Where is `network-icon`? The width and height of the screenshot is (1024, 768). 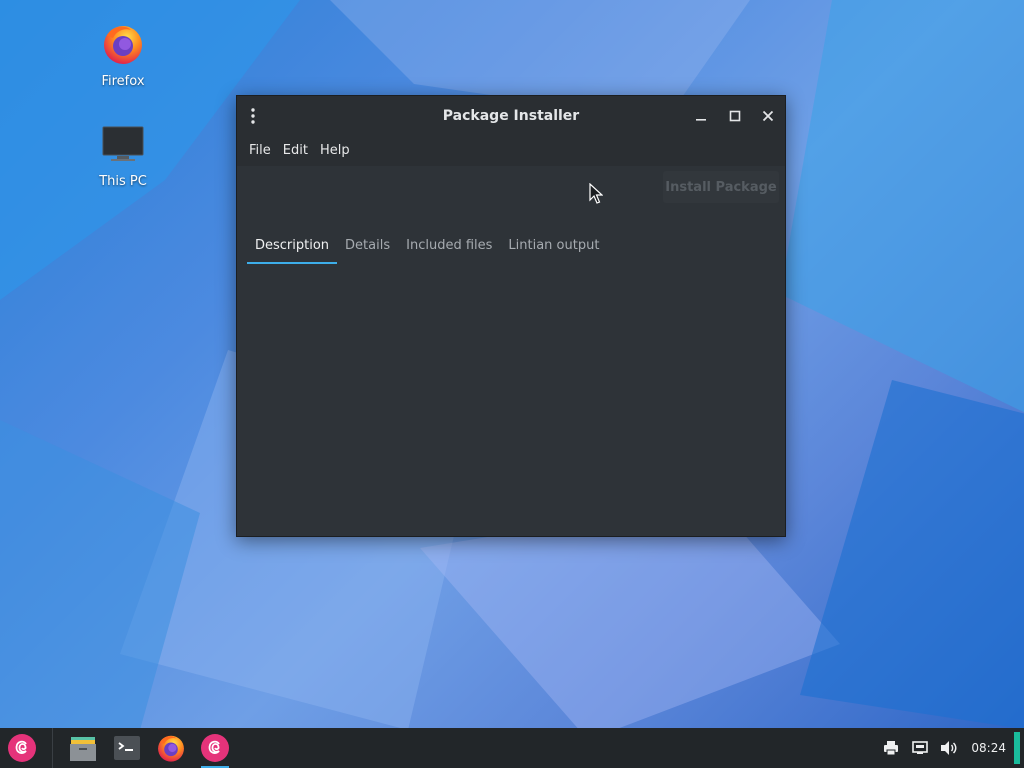
network-icon is located at coordinates (920, 747).